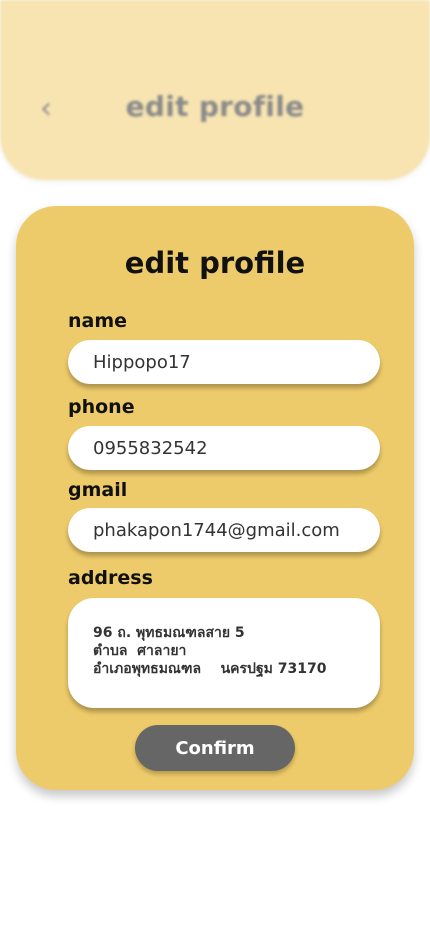 The height and width of the screenshot is (932, 430). Describe the element at coordinates (215, 263) in the screenshot. I see `card-title: edit profile` at that location.